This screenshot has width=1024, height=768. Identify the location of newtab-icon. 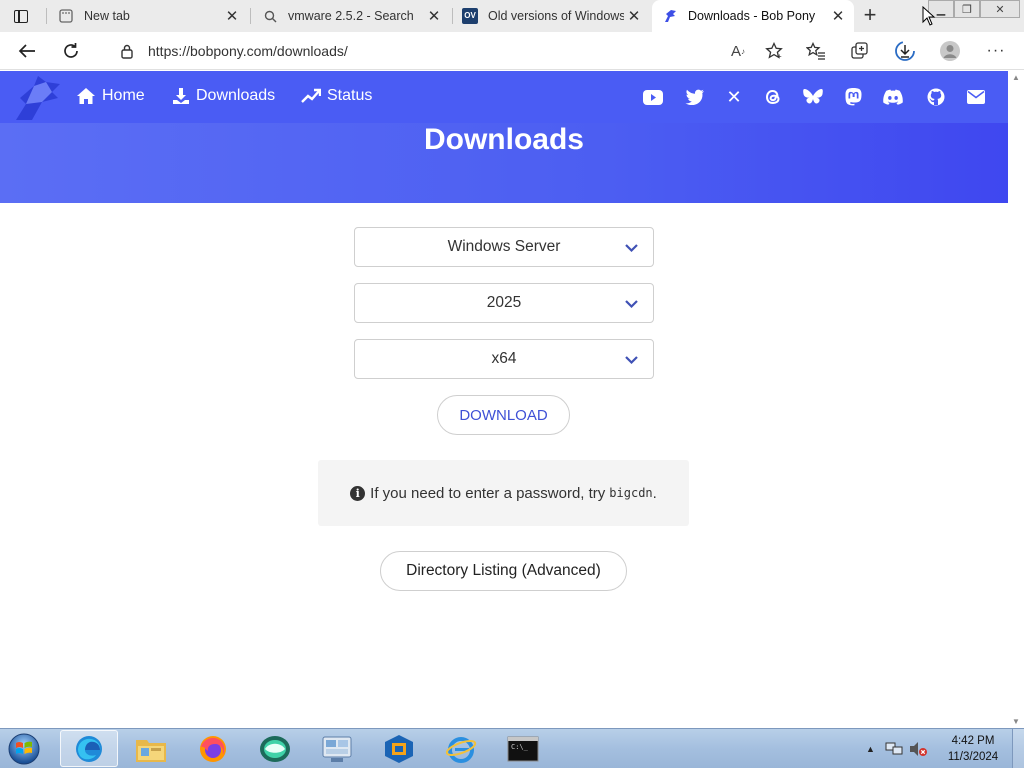
(66, 16).